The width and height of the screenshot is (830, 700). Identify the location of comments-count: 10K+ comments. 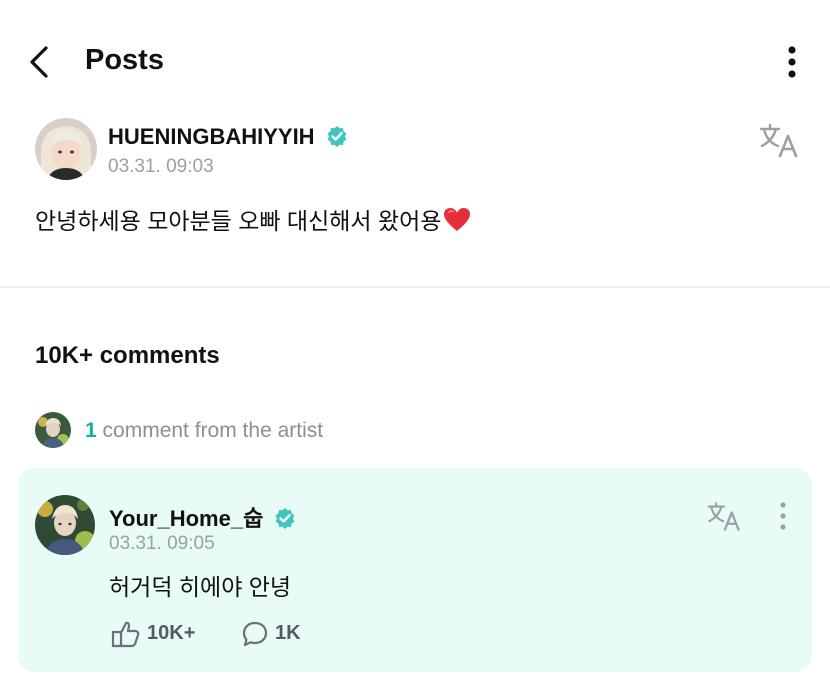
(127, 355).